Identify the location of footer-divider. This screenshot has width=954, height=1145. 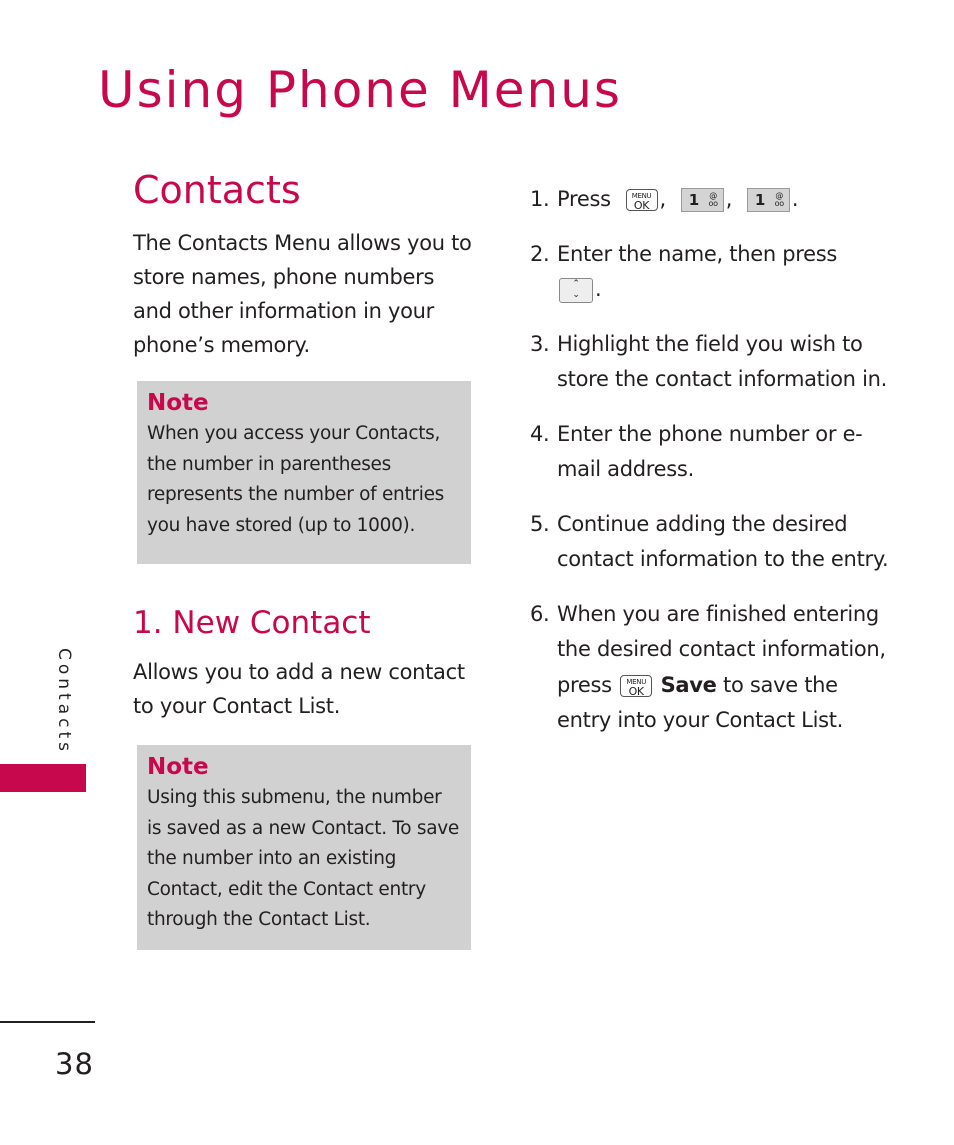
(47, 1022).